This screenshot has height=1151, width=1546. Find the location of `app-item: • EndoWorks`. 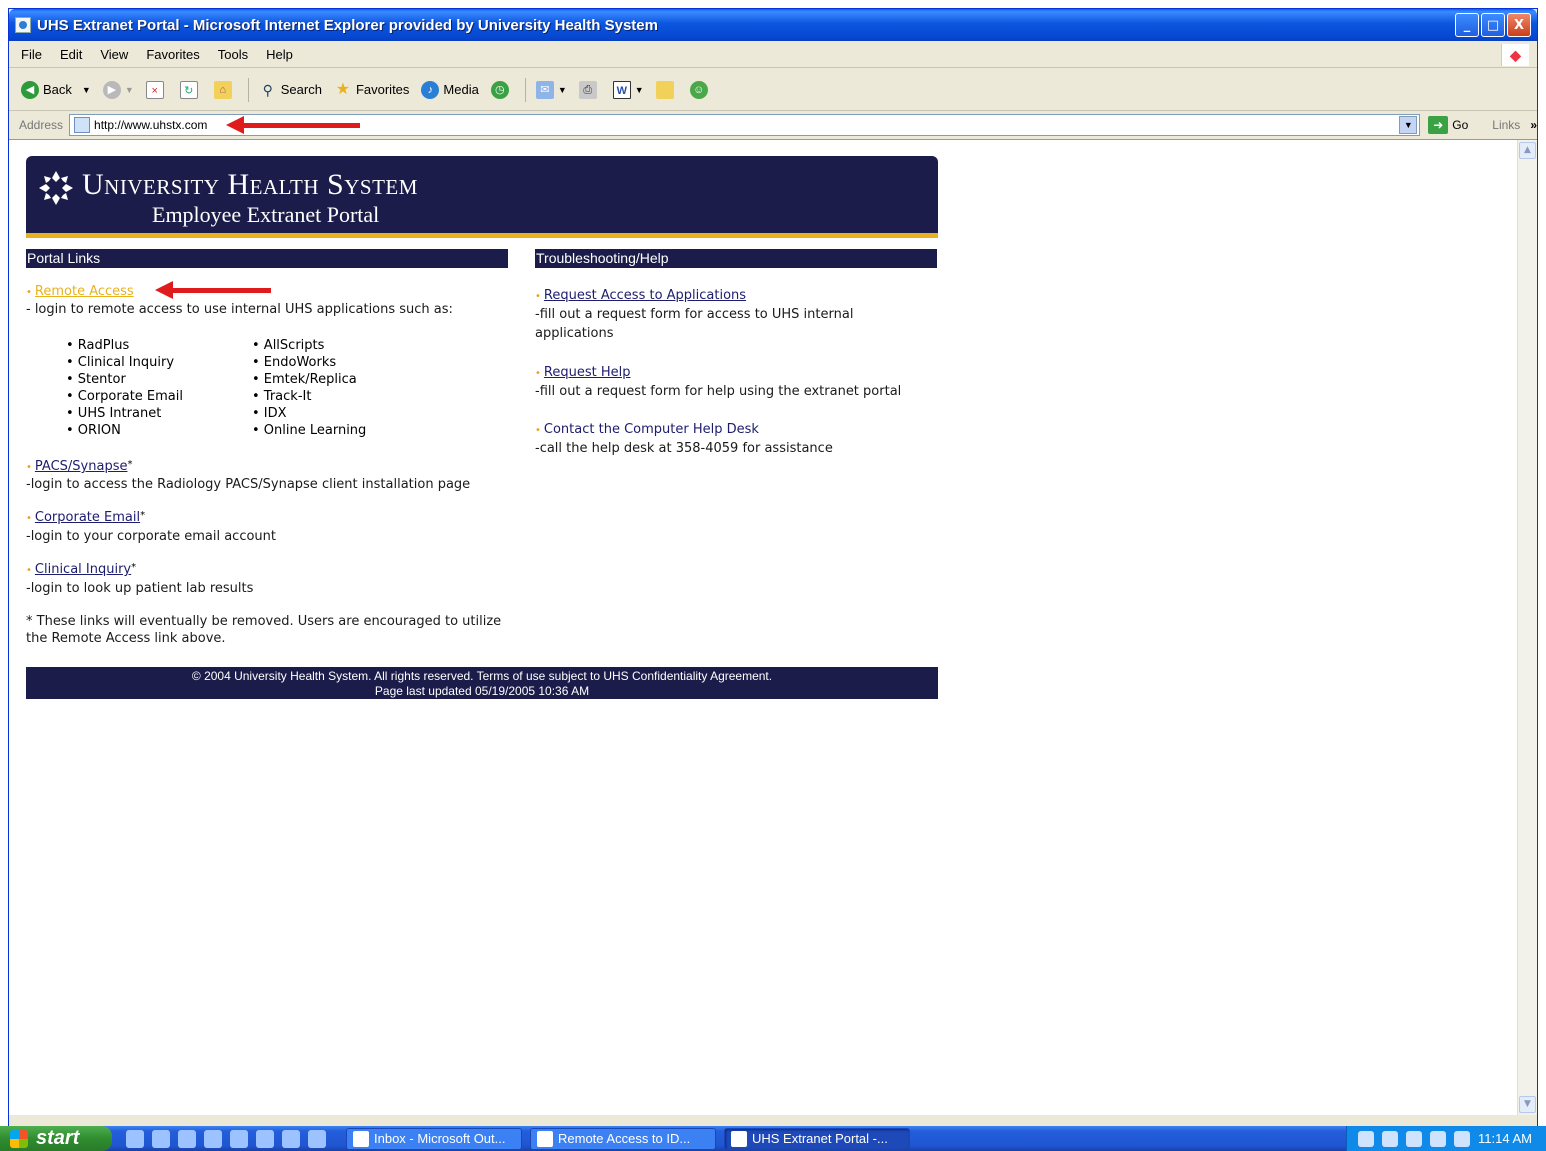

app-item: • EndoWorks is located at coordinates (294, 362).